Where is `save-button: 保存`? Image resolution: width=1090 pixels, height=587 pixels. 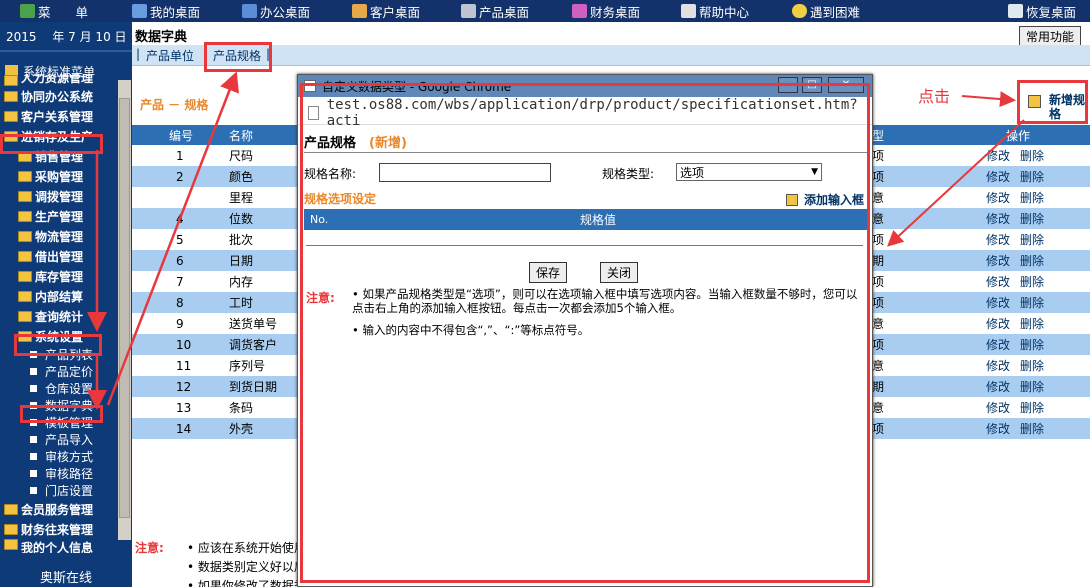 save-button: 保存 is located at coordinates (548, 272).